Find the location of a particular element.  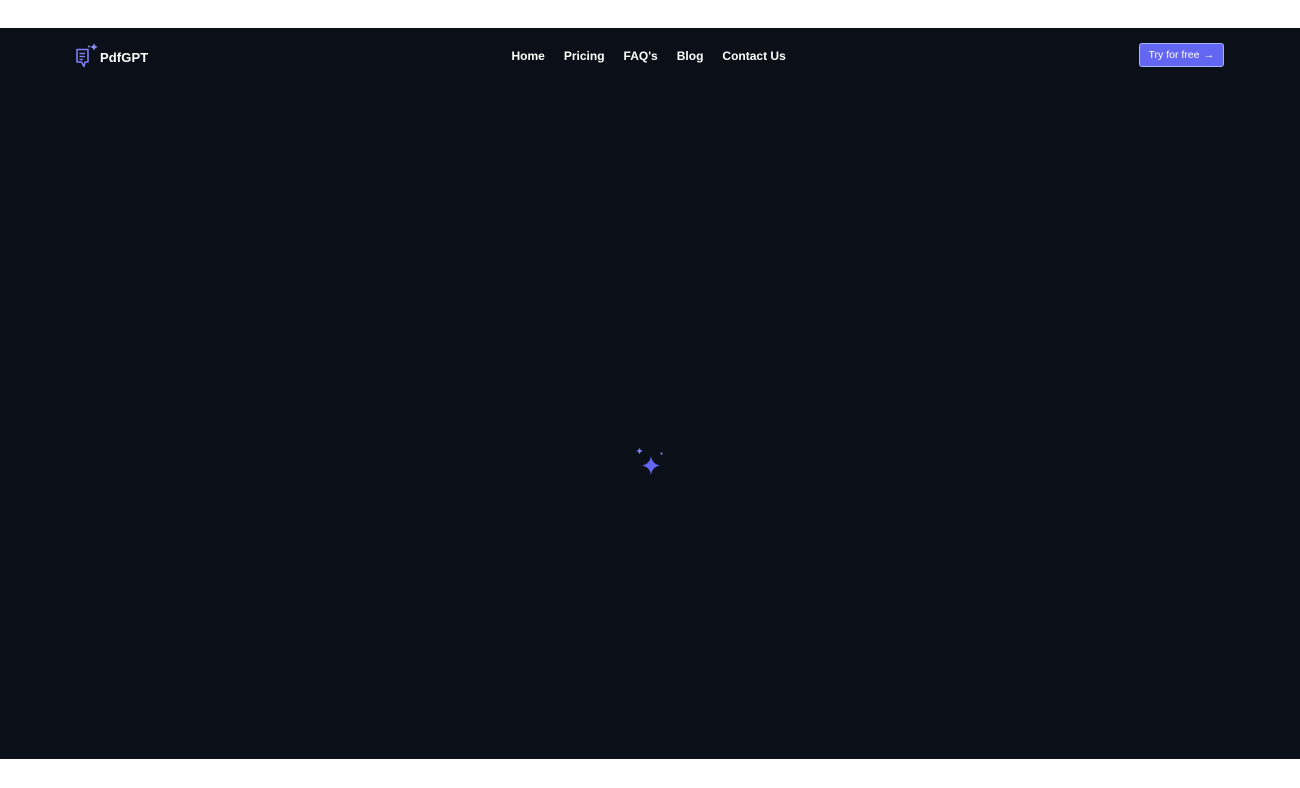

sparkle-icon is located at coordinates (649, 461).